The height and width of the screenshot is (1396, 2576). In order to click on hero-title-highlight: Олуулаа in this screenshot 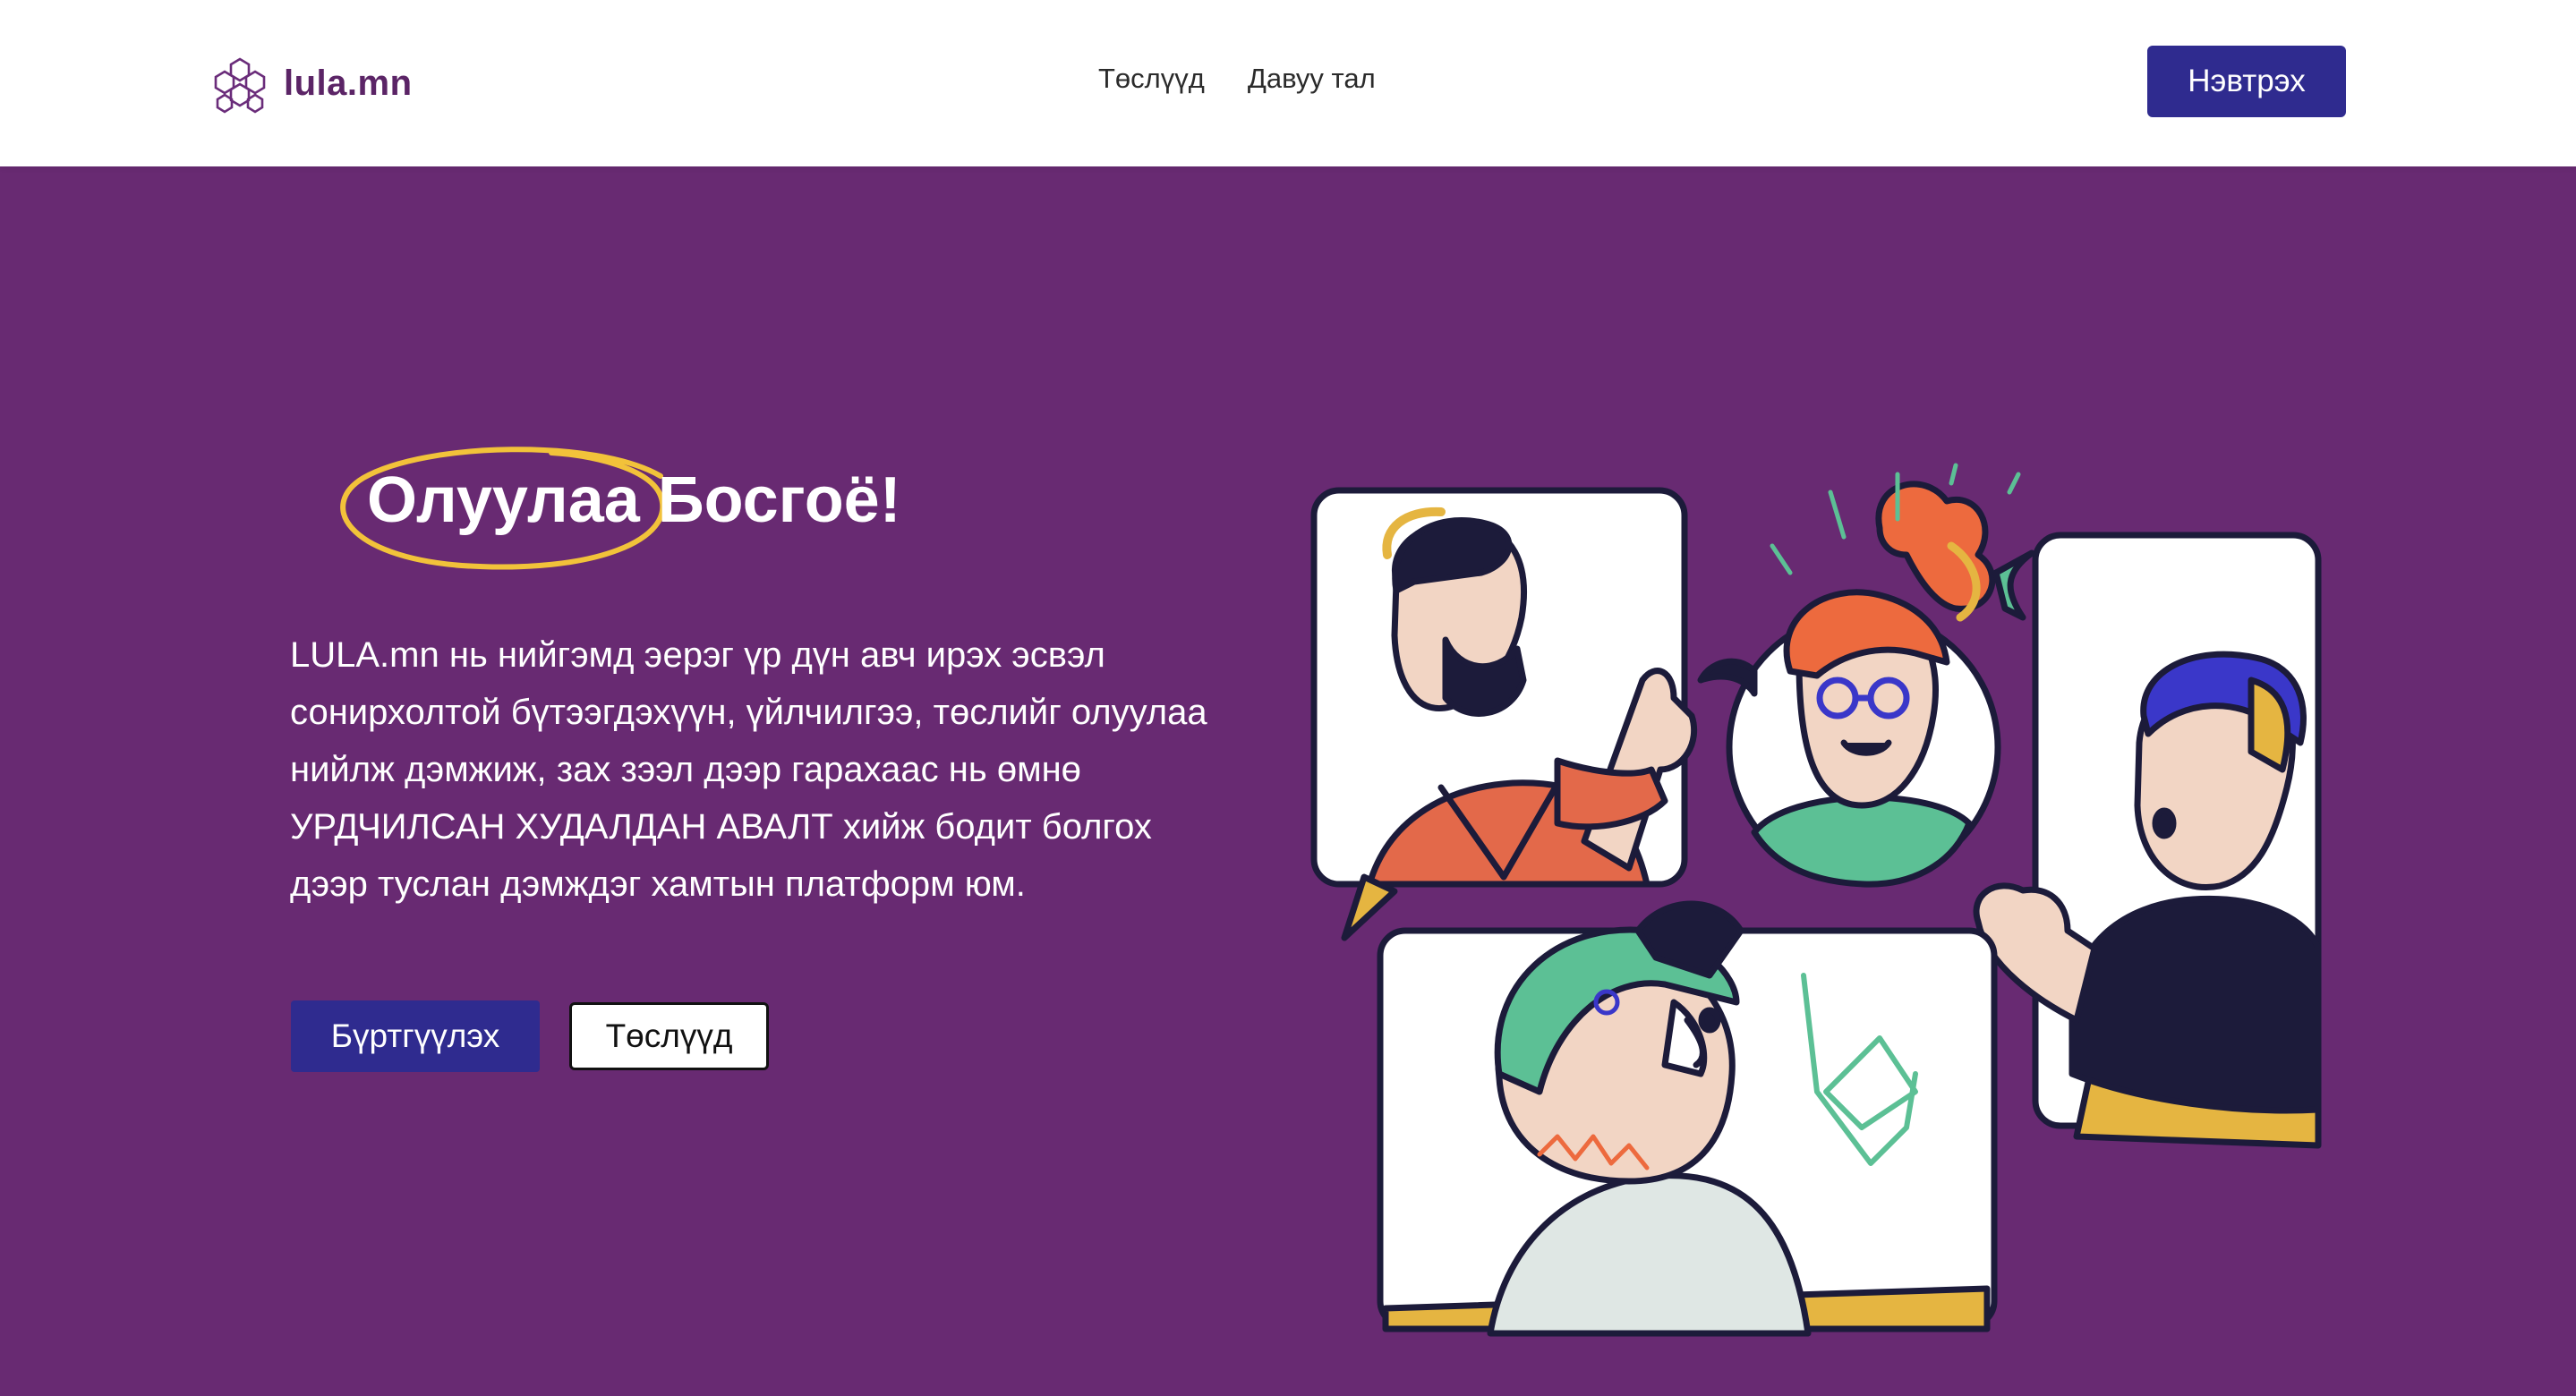, I will do `click(503, 500)`.